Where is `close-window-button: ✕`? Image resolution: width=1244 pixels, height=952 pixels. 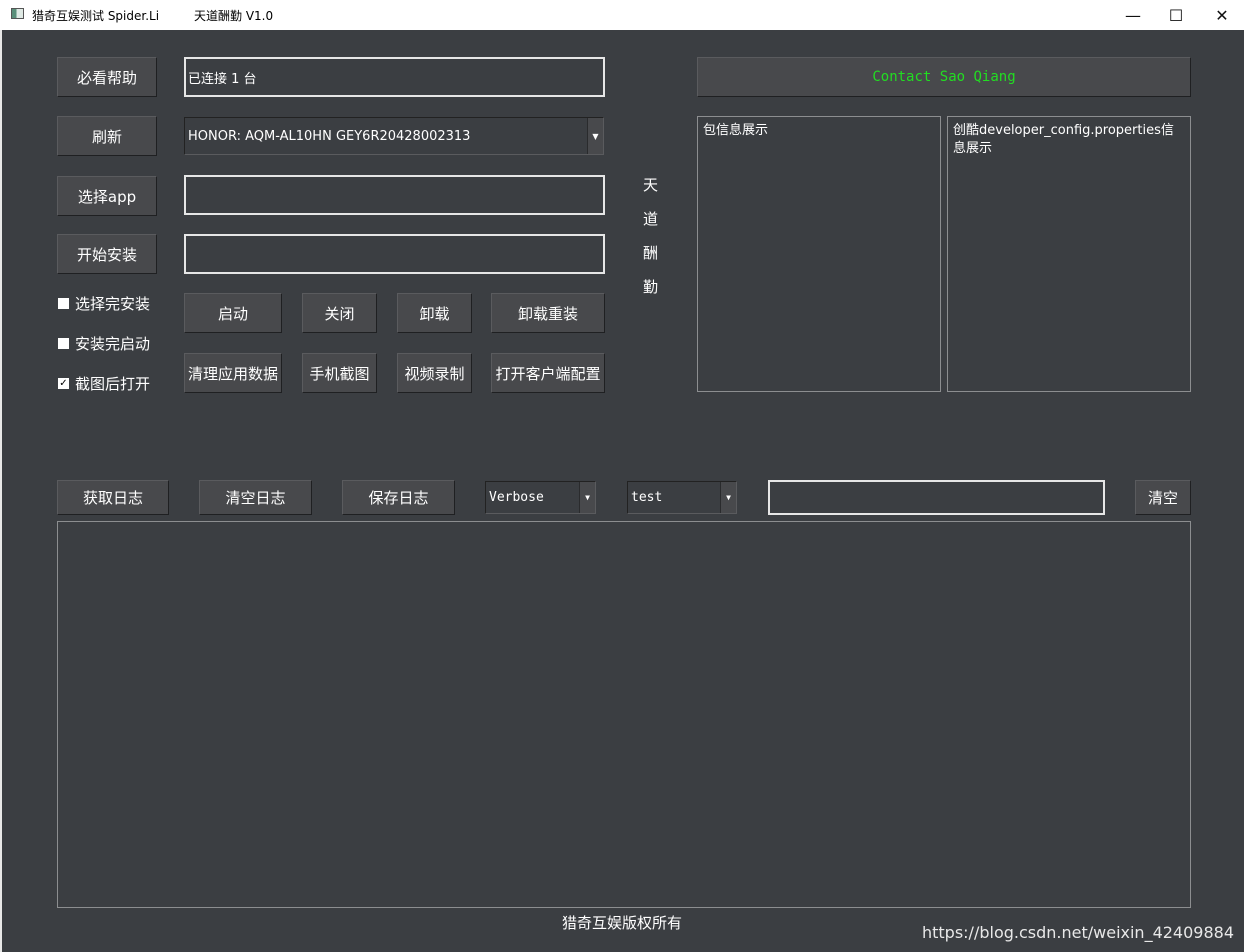 close-window-button: ✕ is located at coordinates (1221, 15).